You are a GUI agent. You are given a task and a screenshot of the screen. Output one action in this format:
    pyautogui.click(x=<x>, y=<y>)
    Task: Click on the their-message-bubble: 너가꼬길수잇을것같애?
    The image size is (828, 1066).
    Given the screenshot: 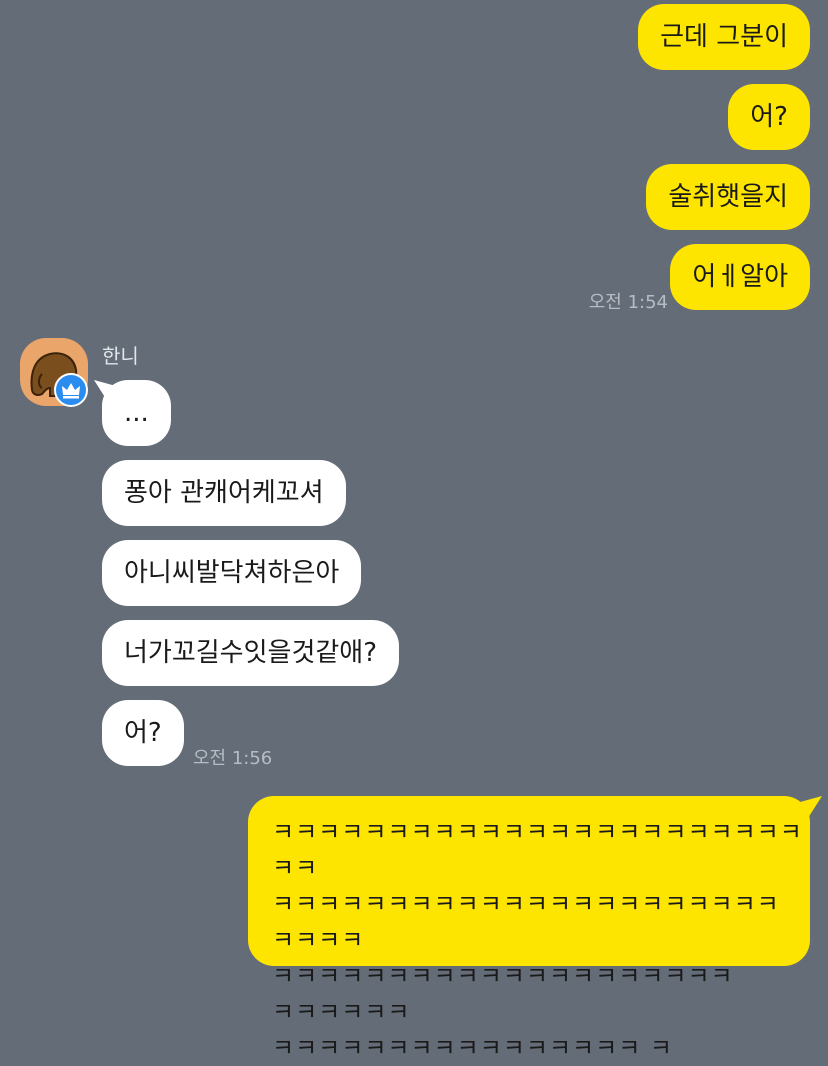 What is the action you would take?
    pyautogui.click(x=251, y=653)
    